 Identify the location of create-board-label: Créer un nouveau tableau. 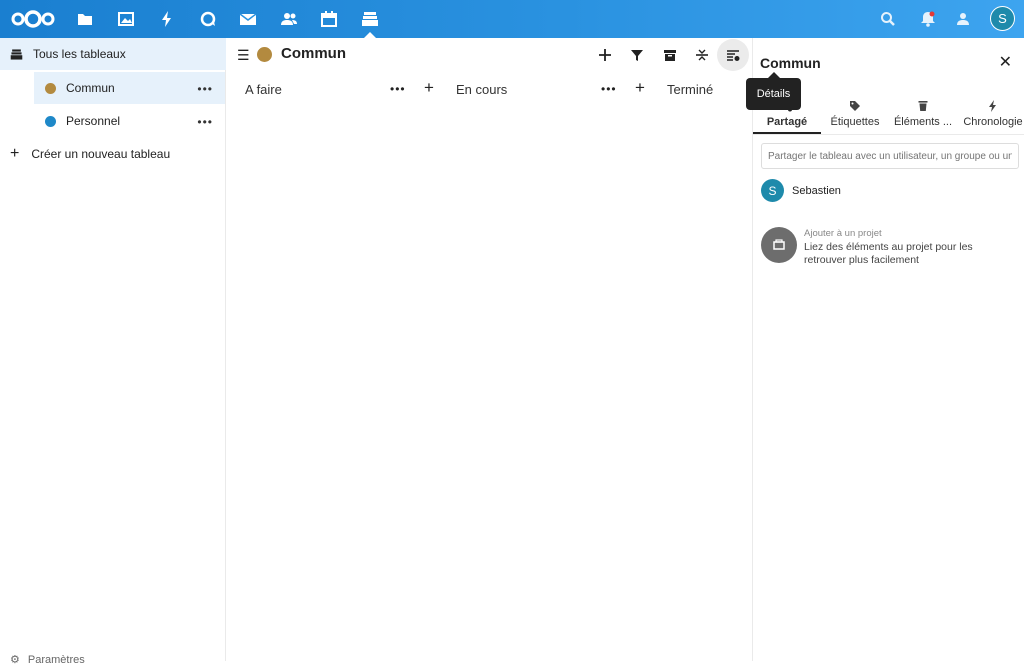
(101, 154).